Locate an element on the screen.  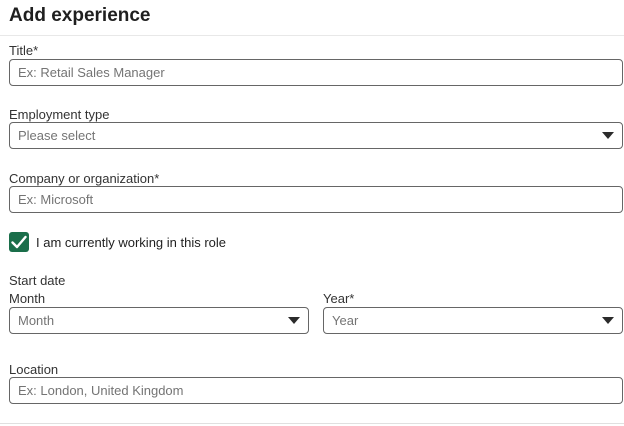
year-select: Year is located at coordinates (473, 320).